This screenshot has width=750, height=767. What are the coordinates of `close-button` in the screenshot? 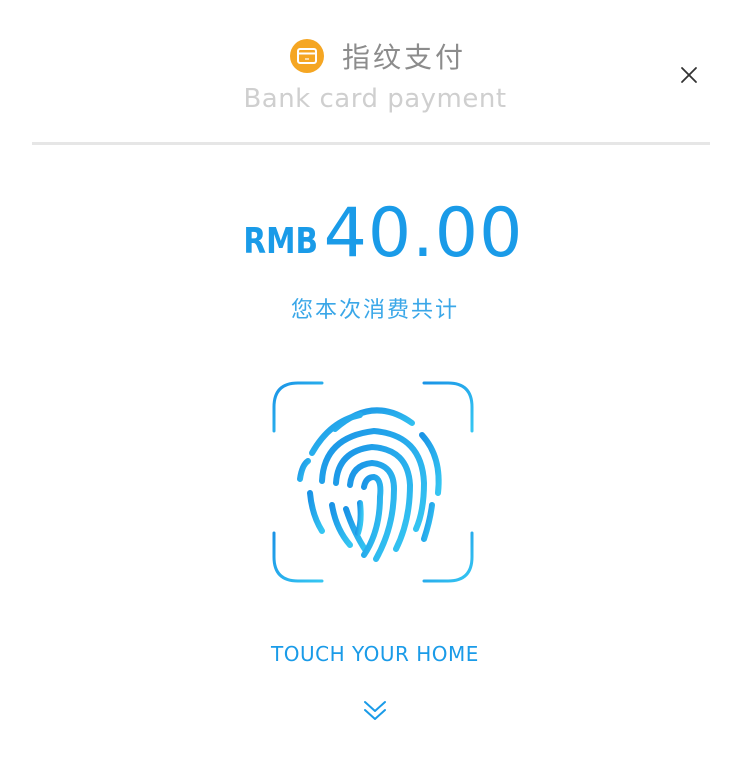 It's located at (689, 75).